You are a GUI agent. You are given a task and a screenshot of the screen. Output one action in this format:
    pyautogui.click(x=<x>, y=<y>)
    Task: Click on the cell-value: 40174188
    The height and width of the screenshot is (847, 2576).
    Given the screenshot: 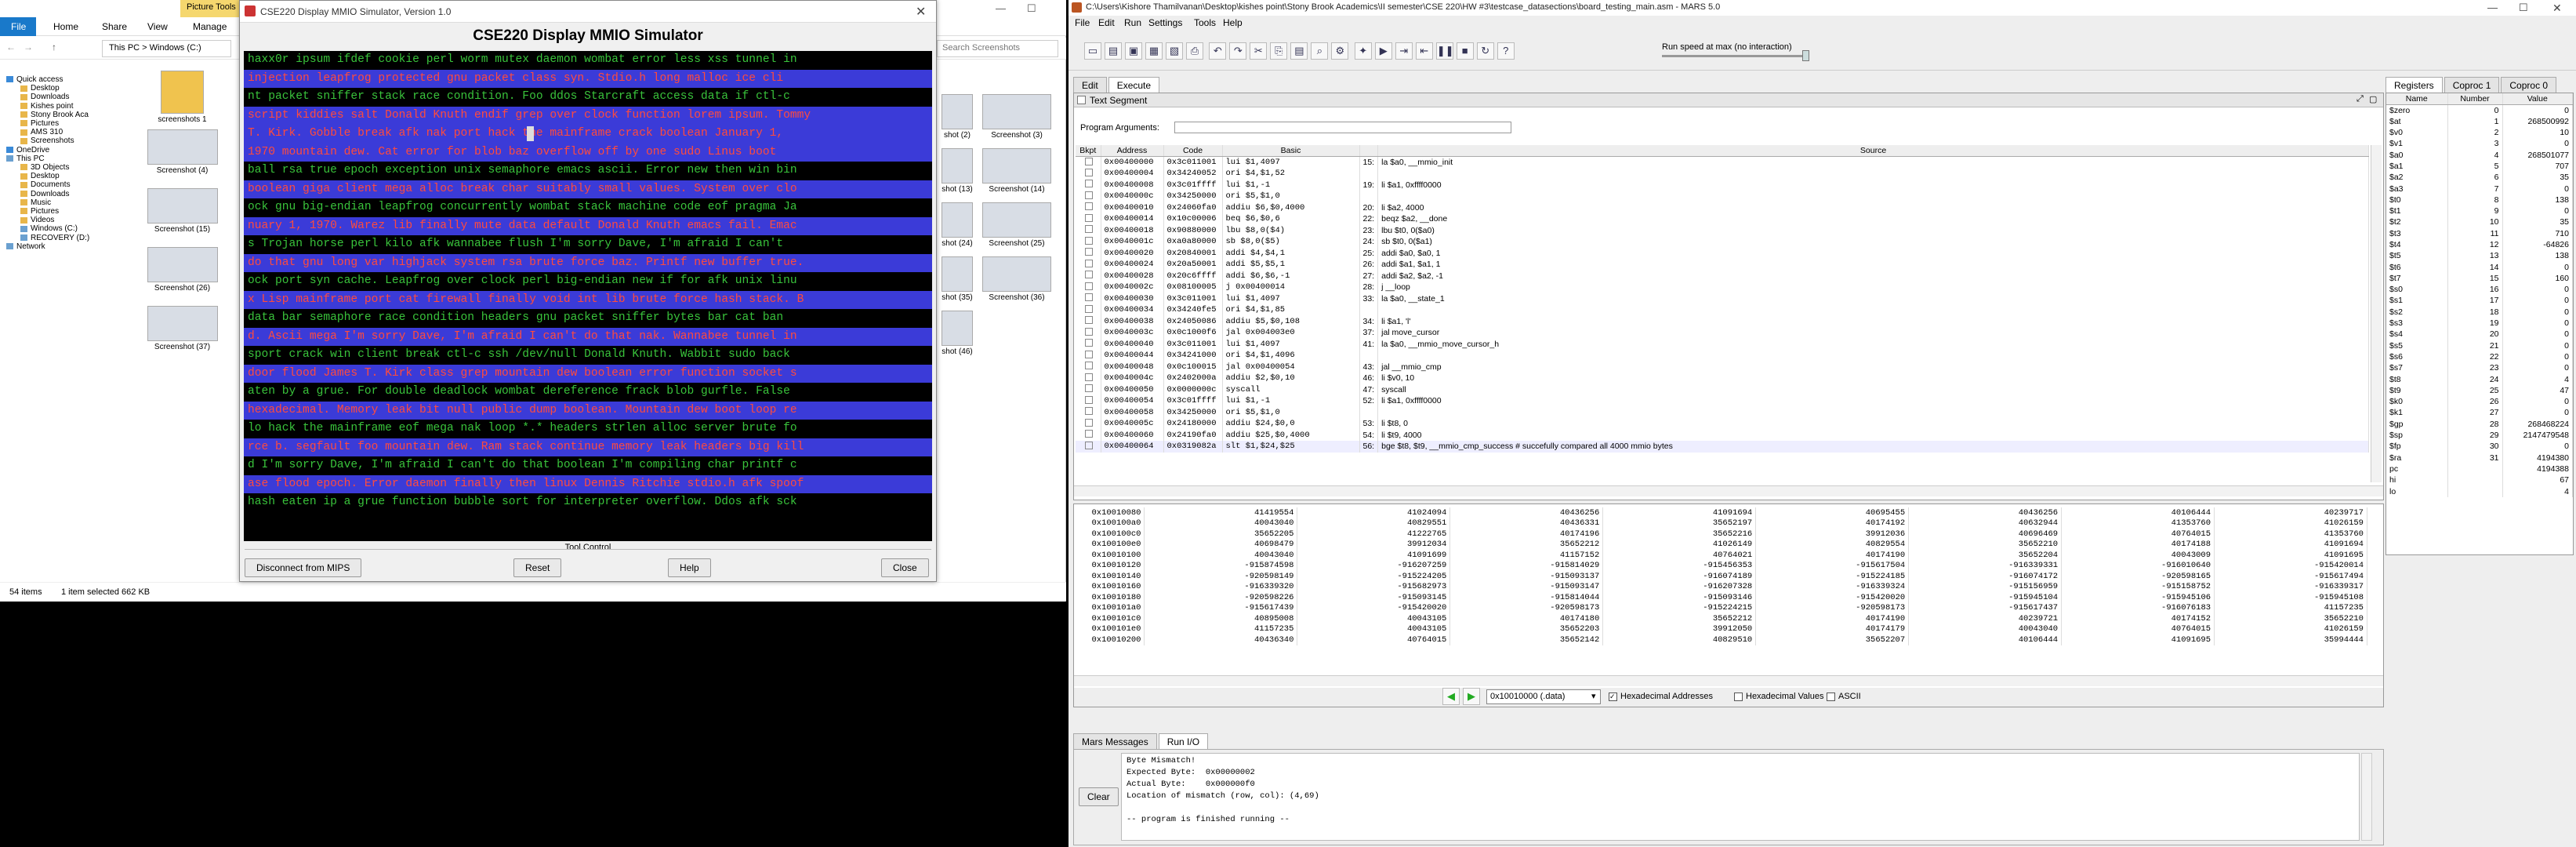 What is the action you would take?
    pyautogui.click(x=2138, y=544)
    